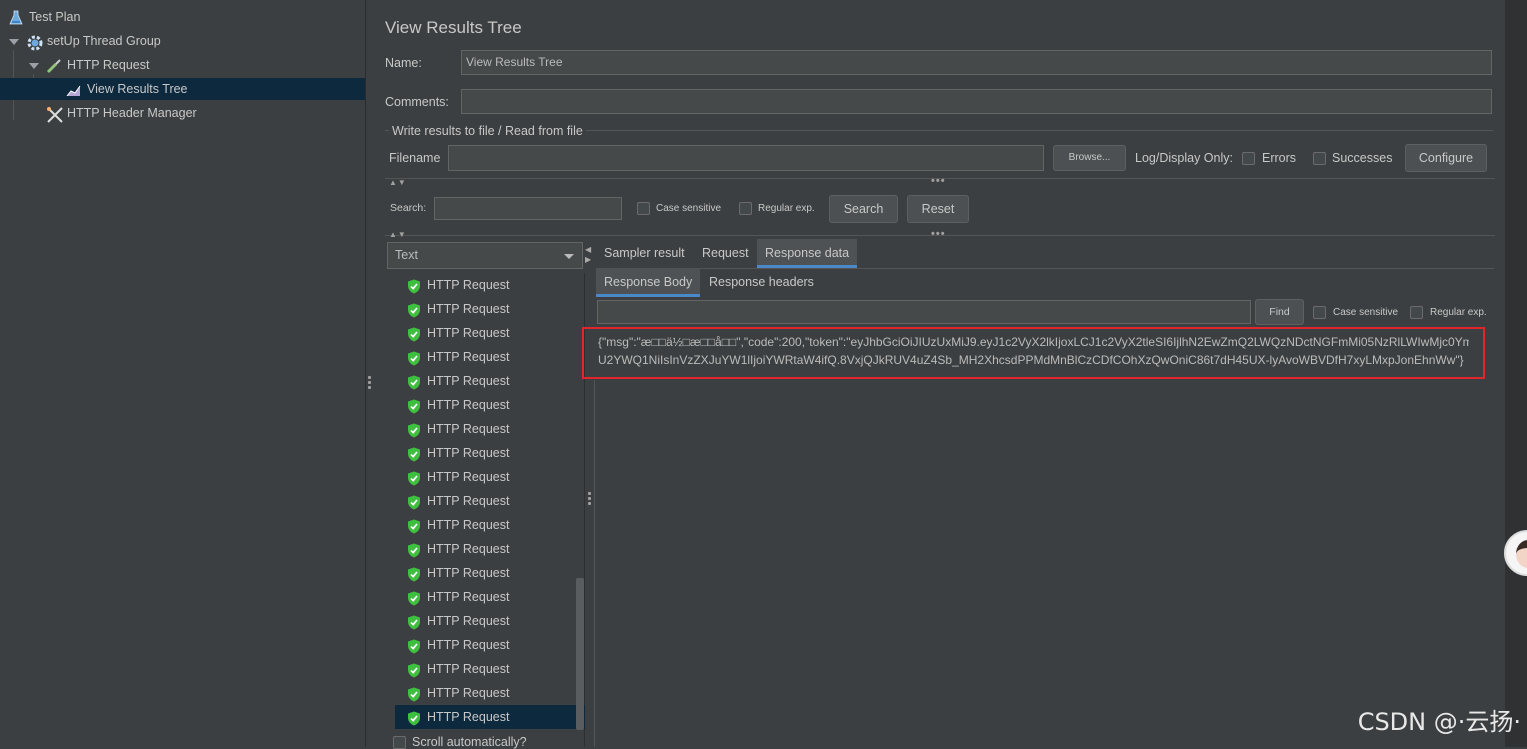  Describe the element at coordinates (182, 89) in the screenshot. I see `tree-item-view-results-tree: View Results Tree` at that location.